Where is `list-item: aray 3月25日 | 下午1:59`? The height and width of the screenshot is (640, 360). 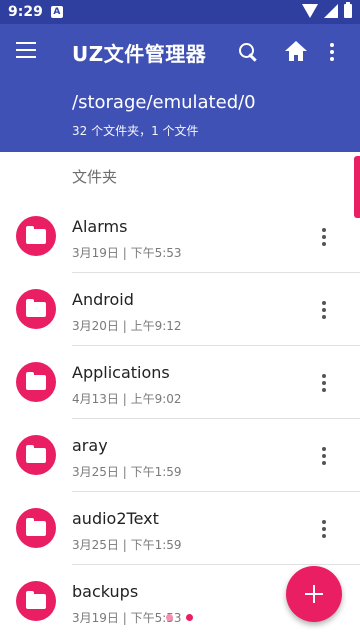
list-item: aray 3月25日 | 下午1:59 is located at coordinates (180, 455).